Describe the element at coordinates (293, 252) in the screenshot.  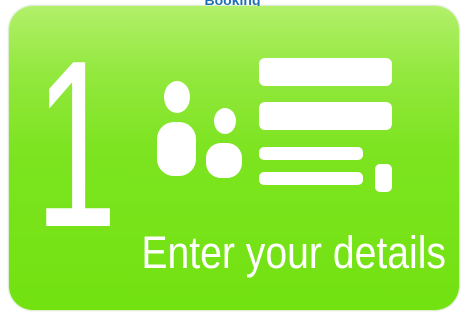
I see `step-caption: Enter your details` at that location.